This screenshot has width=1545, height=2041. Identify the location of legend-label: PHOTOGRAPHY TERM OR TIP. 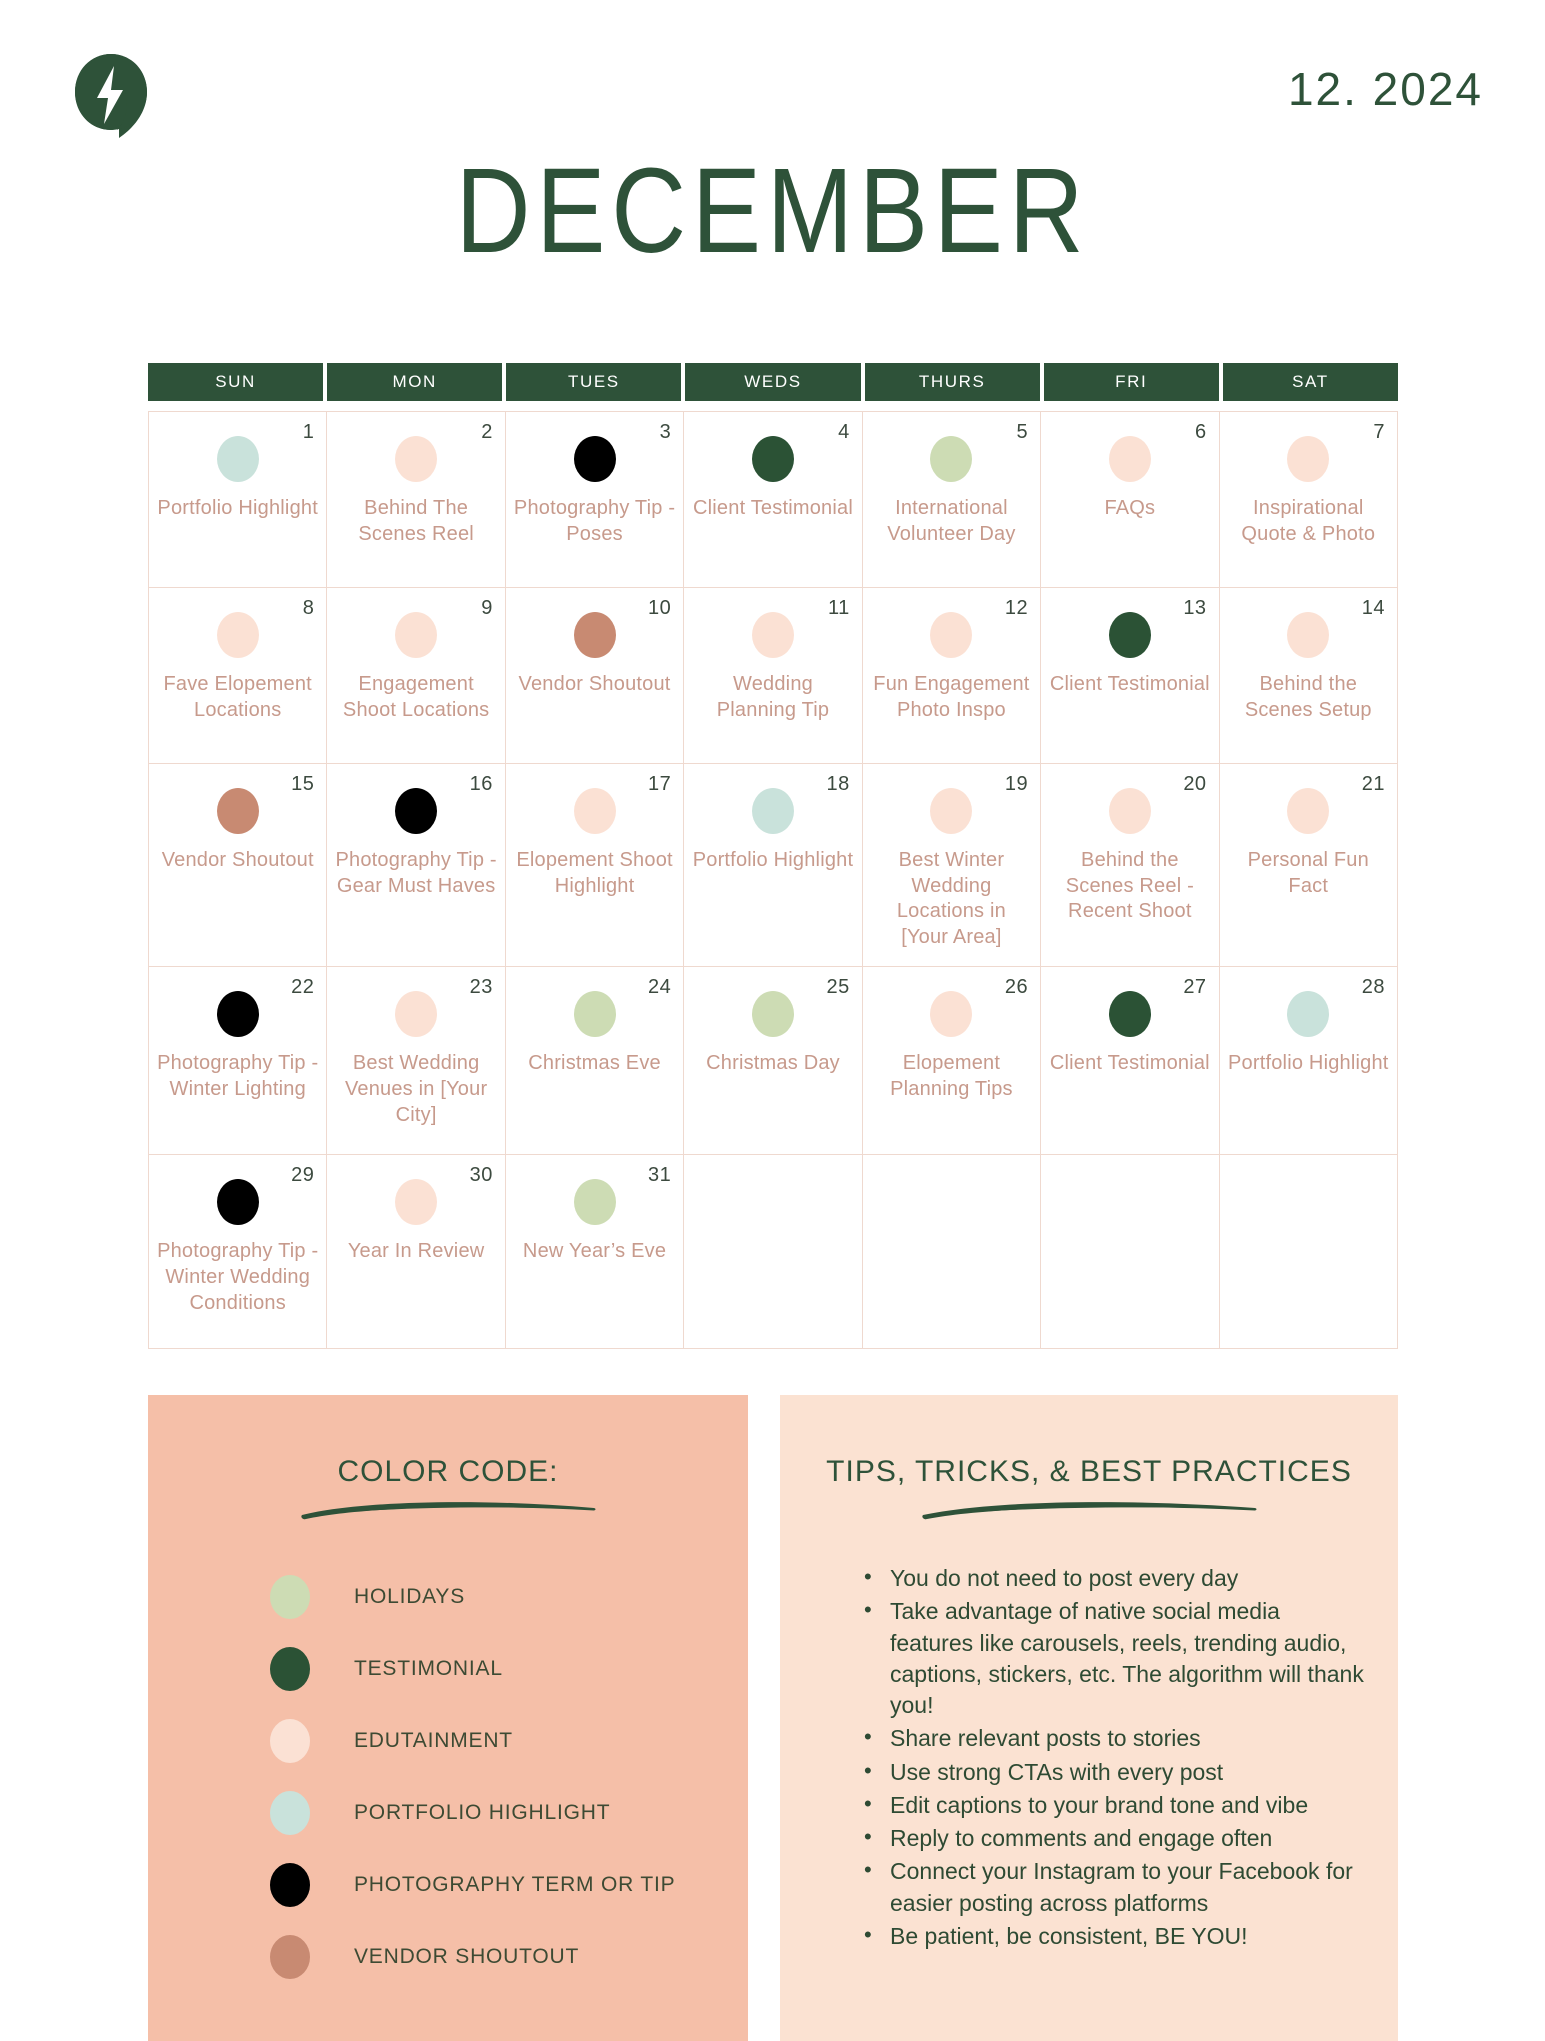
(515, 1884).